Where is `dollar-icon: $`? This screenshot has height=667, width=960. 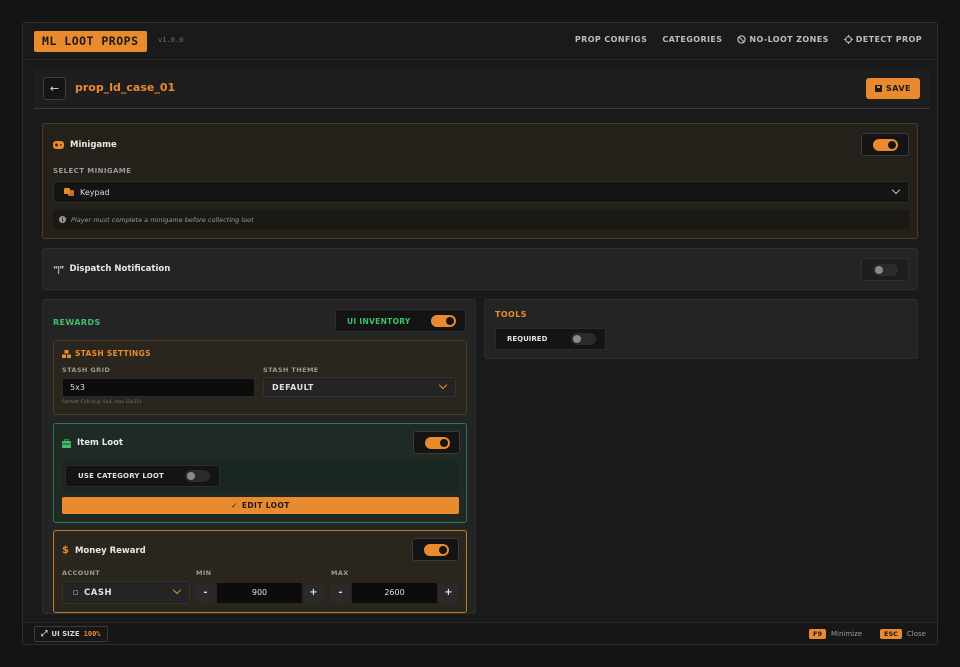
dollar-icon: $ is located at coordinates (65, 550).